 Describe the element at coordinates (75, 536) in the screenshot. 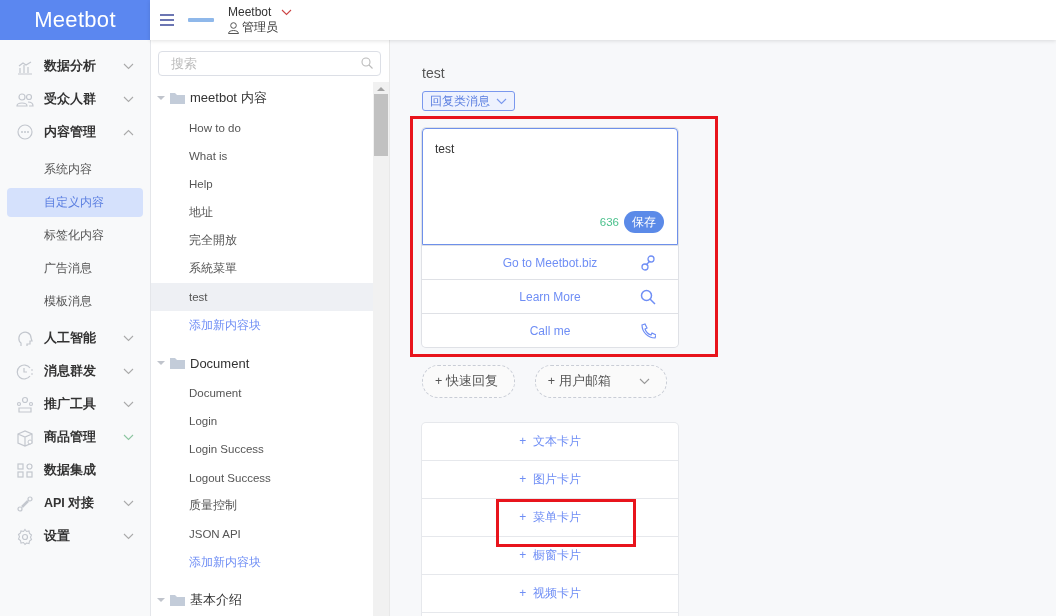

I see `nav-item: 设置` at that location.